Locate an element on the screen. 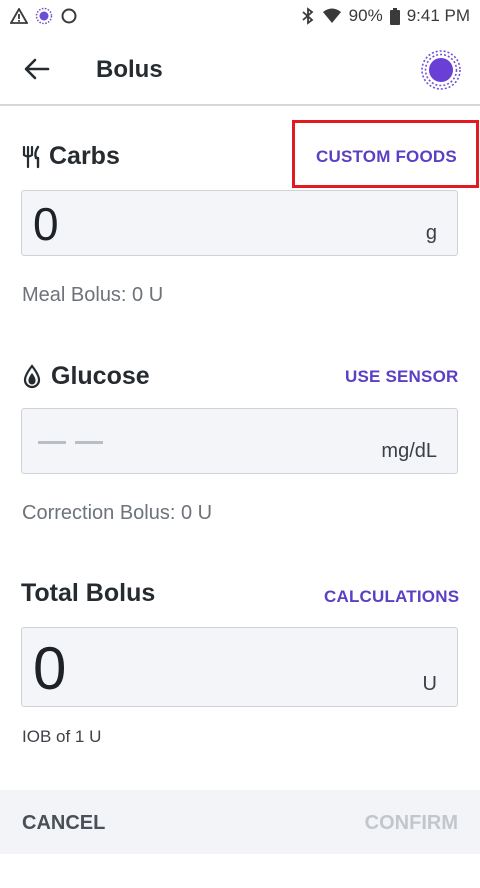  cancel-button: CANCEL is located at coordinates (63, 823).